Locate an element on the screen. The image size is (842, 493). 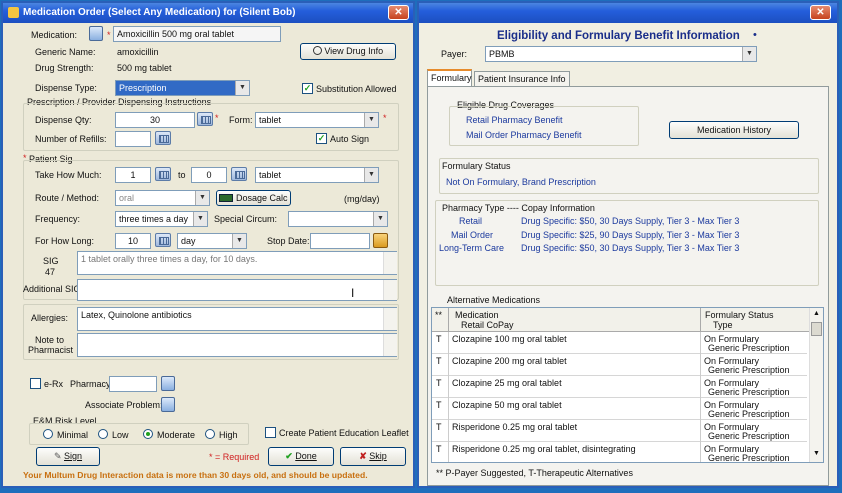
payer-select: PBMB ▼ is located at coordinates (621, 54).